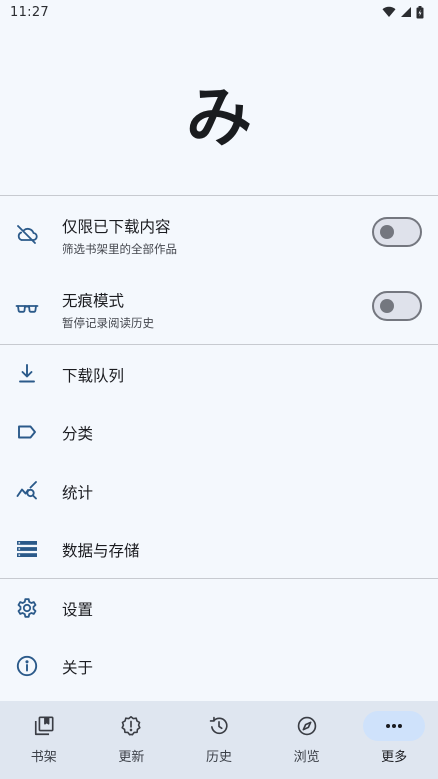 Image resolution: width=438 pixels, height=779 pixels. What do you see at coordinates (27, 666) in the screenshot?
I see `info-icon` at bounding box center [27, 666].